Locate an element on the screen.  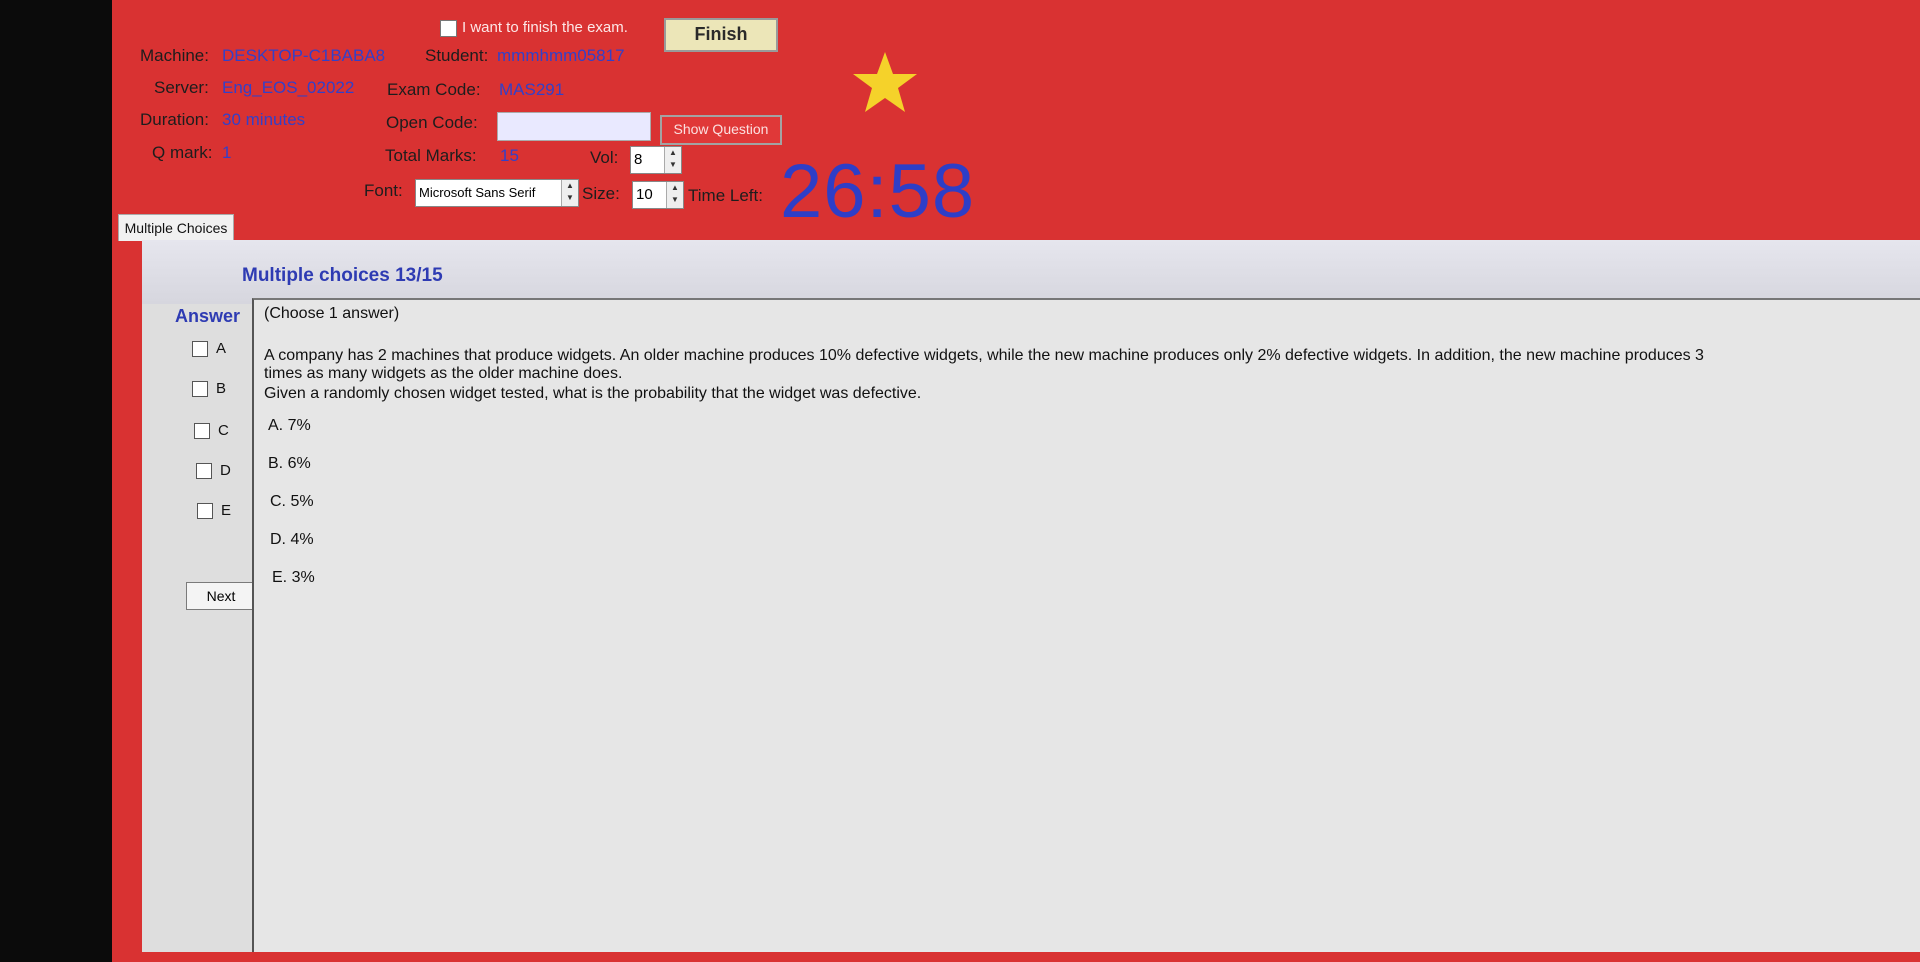
panel-header: Multiple choices 13/15 is located at coordinates (1031, 272).